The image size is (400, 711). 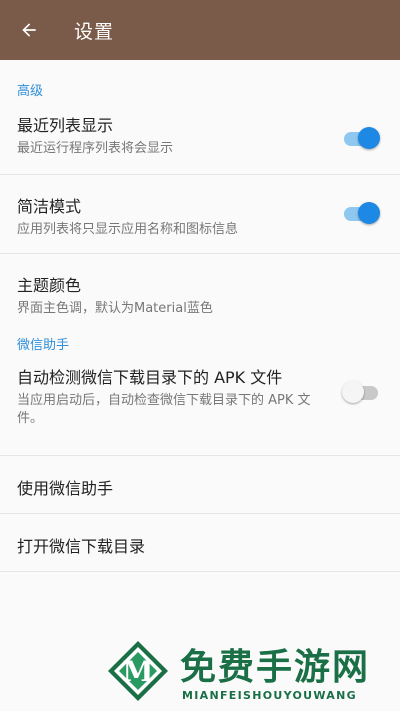 I want to click on pref-summary: 界面主色调，默认为Material蓝色, so click(x=115, y=308).